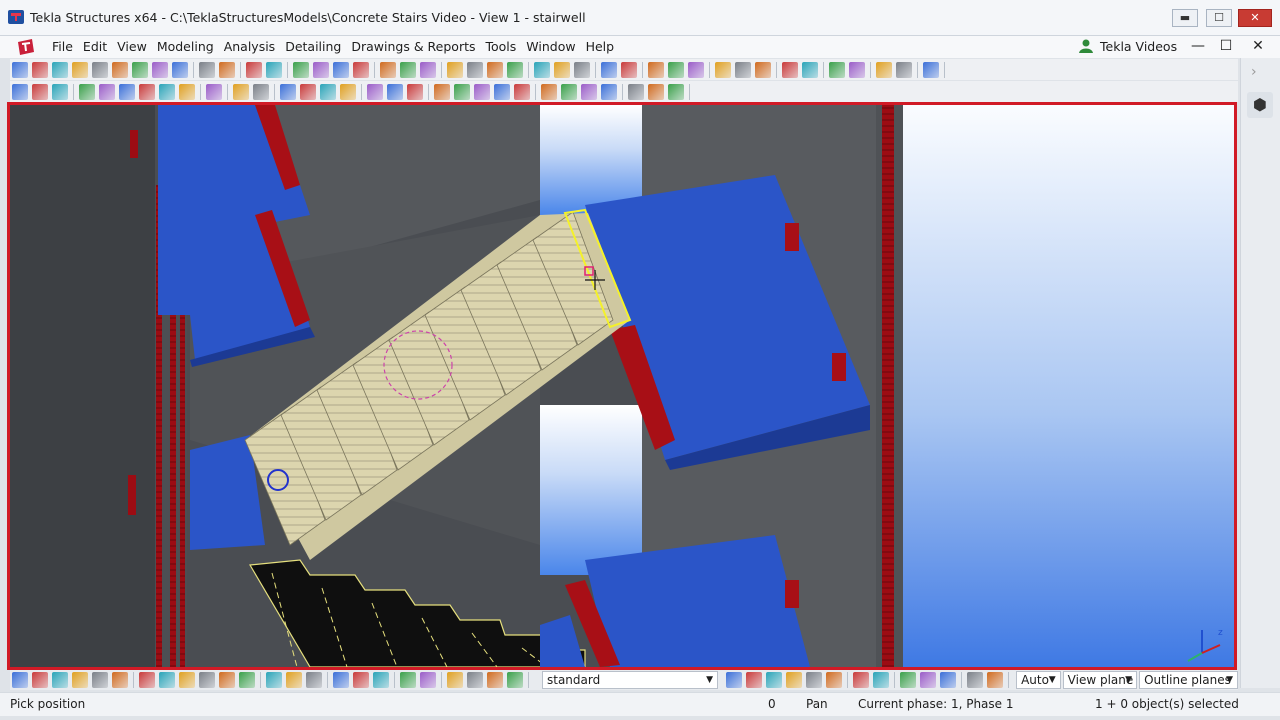  What do you see at coordinates (313, 47) in the screenshot?
I see `menu-detailing: Detailing` at bounding box center [313, 47].